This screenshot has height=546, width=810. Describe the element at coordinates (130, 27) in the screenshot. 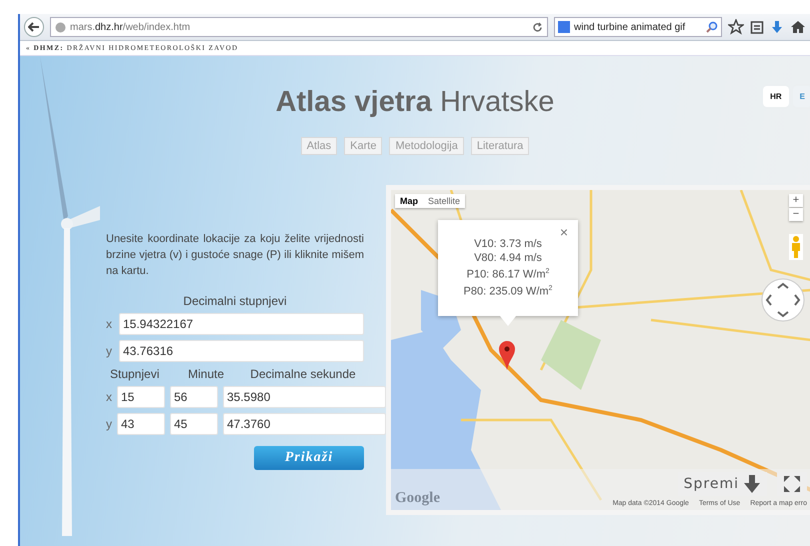

I see `url-text: mars.dhz.hr/web/index.htm` at that location.